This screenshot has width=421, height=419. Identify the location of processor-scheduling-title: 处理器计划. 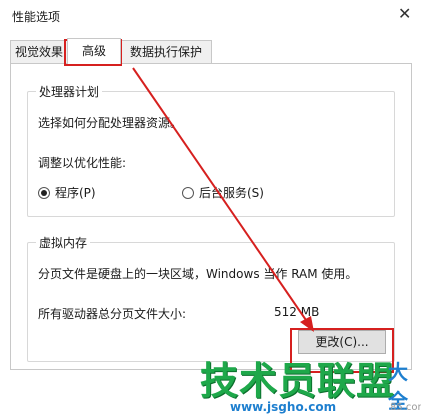
(69, 91).